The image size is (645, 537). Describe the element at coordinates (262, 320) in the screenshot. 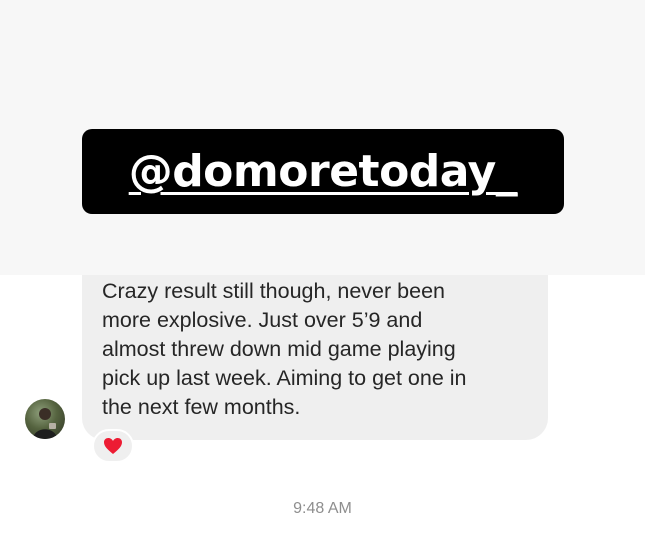

I see `message-line: more explosive. Just over 5’9 and` at that location.